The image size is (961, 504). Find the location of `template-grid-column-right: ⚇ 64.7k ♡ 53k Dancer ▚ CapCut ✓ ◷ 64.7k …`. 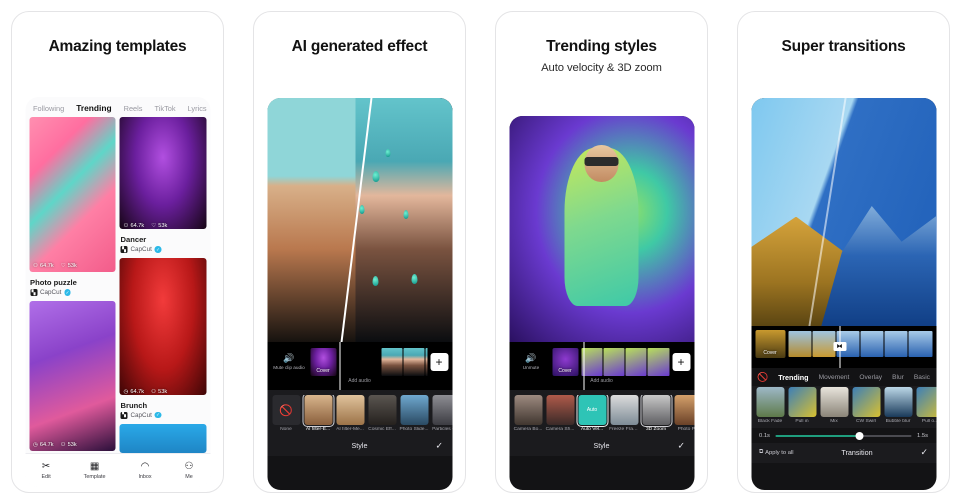

template-grid-column-right: ⚇ 64.7k ♡ 53k Dancer ▚ CapCut ✓ ◷ 64.7k … is located at coordinates (162, 285).